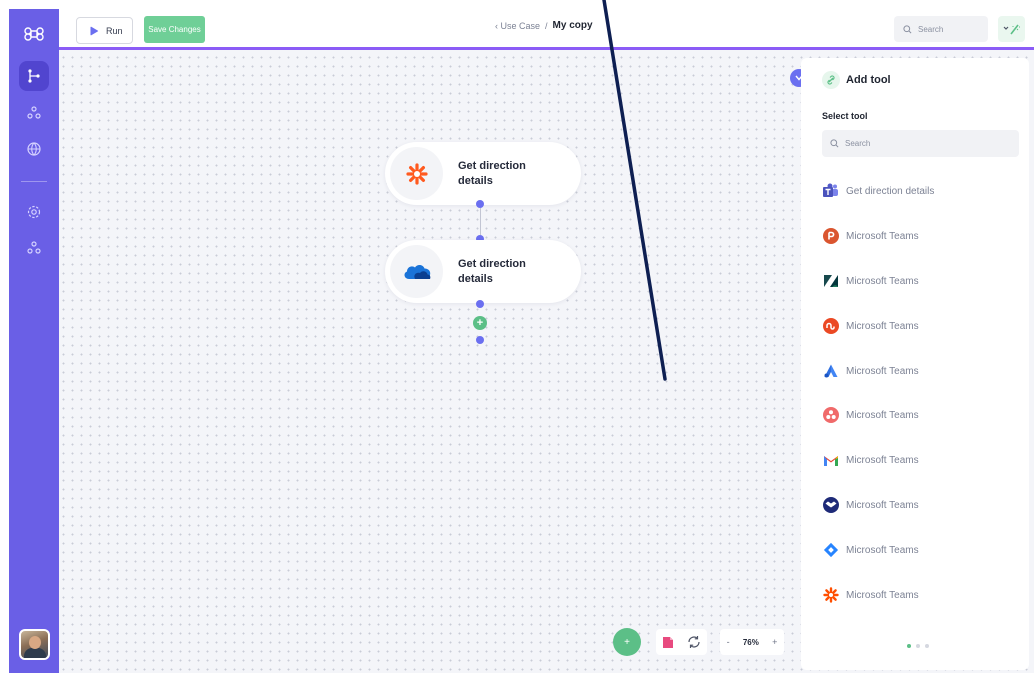  I want to click on run-label: Run, so click(114, 30).